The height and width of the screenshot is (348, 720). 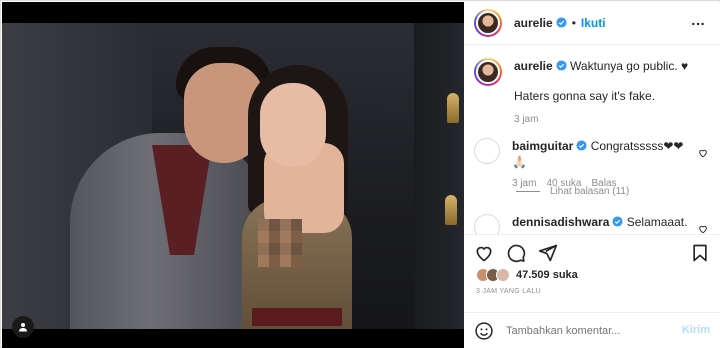 I want to click on comment-item: dennisadishwara Selamaaat., so click(x=594, y=224).